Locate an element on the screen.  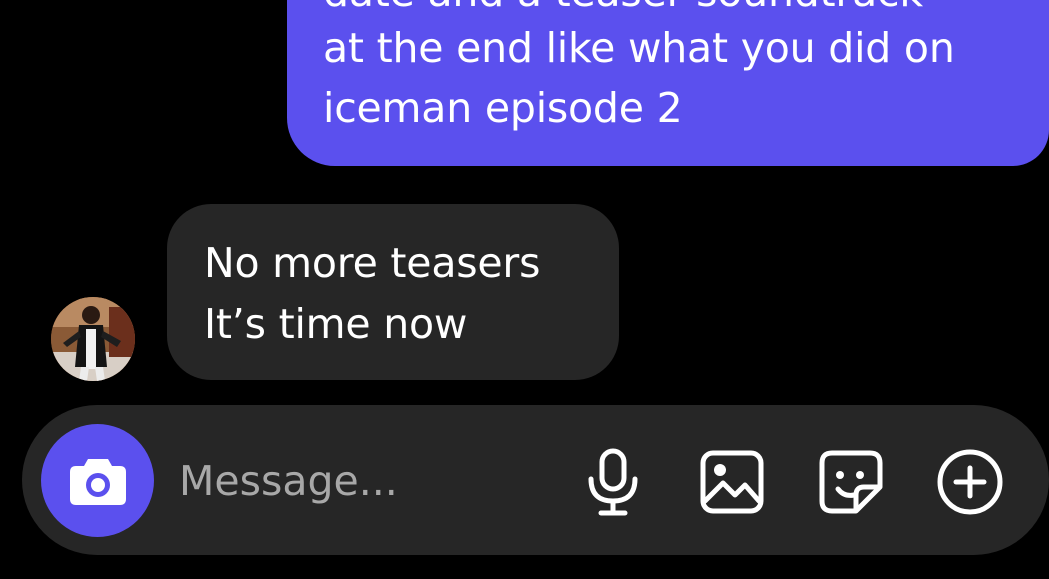
camera-icon is located at coordinates (97, 481).